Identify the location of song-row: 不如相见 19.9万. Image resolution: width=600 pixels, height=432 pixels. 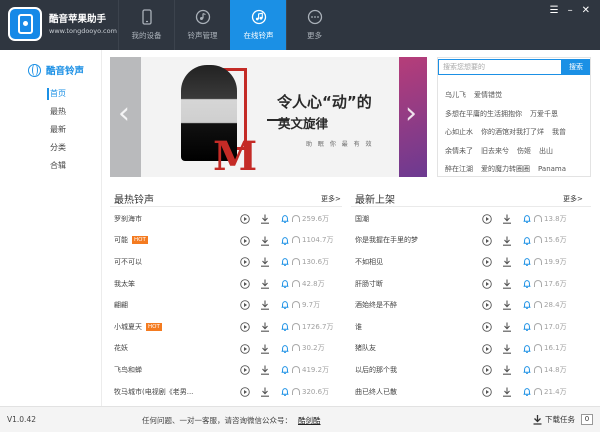
(471, 262).